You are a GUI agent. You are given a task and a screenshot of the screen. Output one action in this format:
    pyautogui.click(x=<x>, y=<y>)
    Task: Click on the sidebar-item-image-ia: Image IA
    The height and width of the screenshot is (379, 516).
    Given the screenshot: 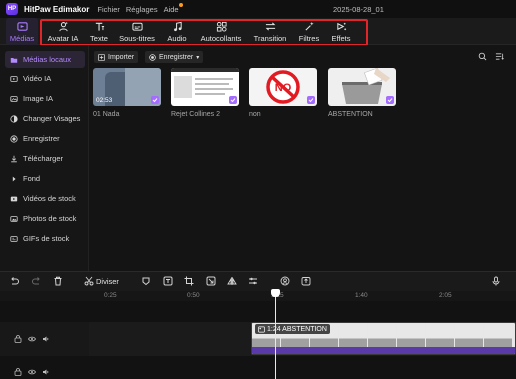 What is the action you would take?
    pyautogui.click(x=45, y=98)
    